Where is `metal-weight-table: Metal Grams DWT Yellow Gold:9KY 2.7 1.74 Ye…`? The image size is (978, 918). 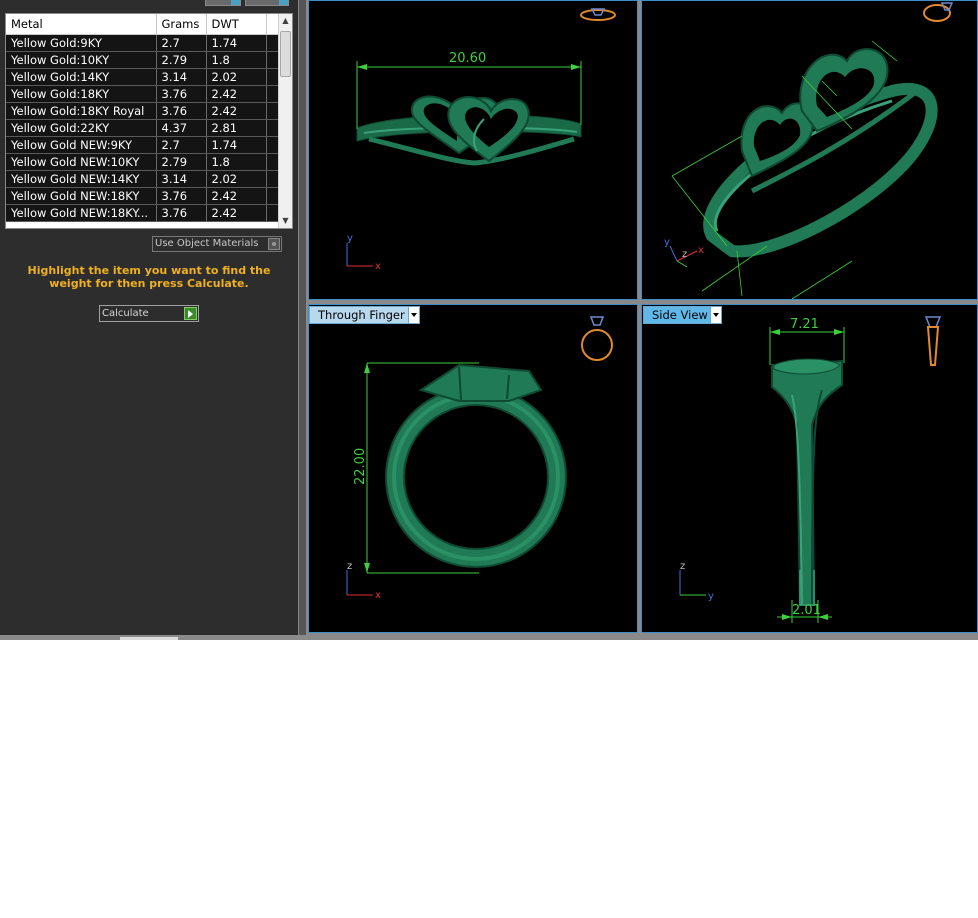 metal-weight-table: Metal Grams DWT Yellow Gold:9KY 2.7 1.74 Ye… is located at coordinates (149, 121).